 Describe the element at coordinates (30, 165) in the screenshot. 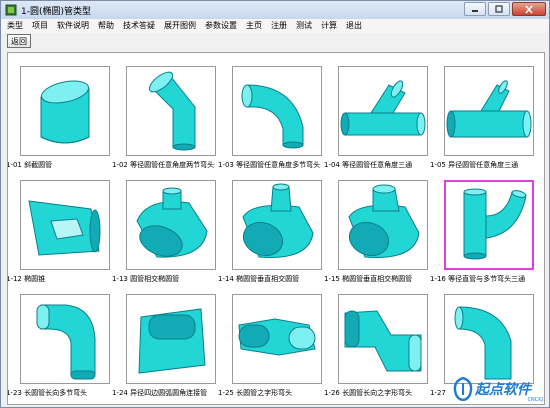

I see `tile-caption: 1-01 斜截圆管` at that location.